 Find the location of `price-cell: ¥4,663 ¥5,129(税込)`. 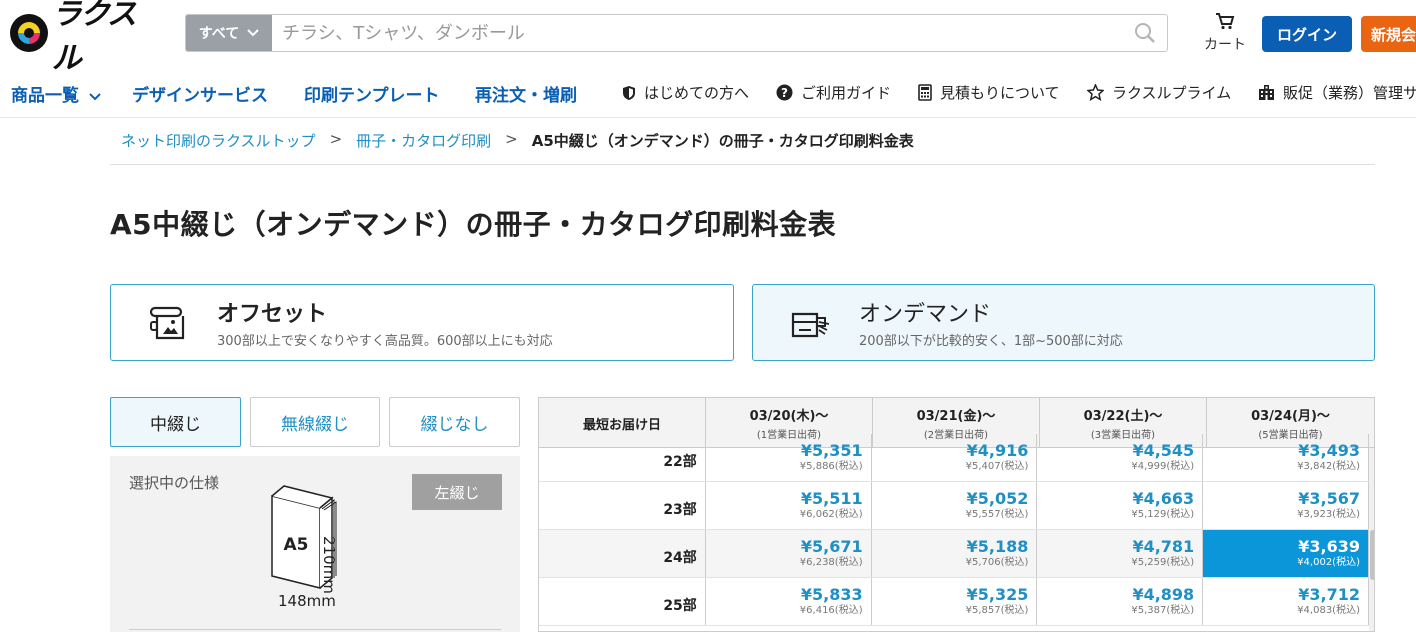

price-cell: ¥4,663 ¥5,129(税込) is located at coordinates (1120, 505).